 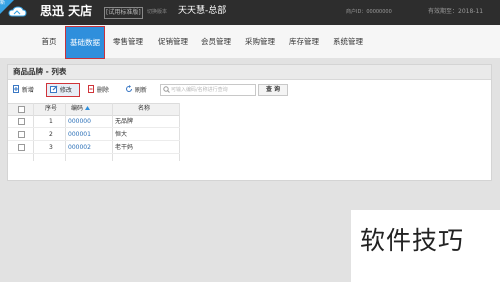 I want to click on nav-member: 会员管理, so click(x=216, y=41).